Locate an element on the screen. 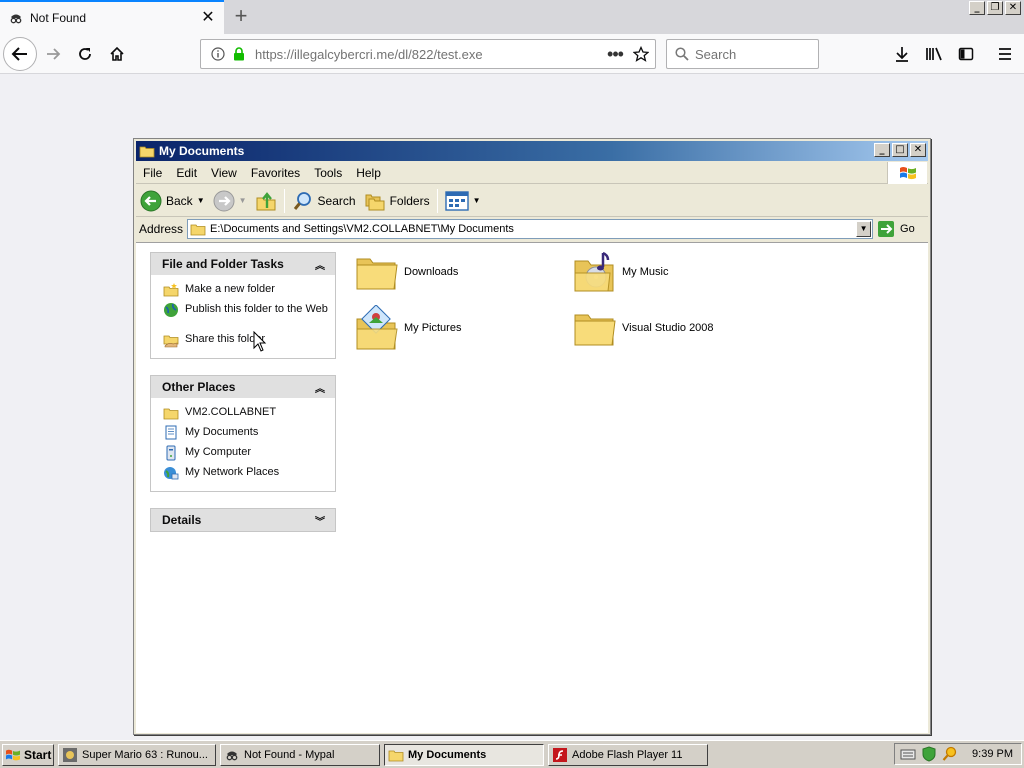  details-header: Details ︾ is located at coordinates (243, 520).